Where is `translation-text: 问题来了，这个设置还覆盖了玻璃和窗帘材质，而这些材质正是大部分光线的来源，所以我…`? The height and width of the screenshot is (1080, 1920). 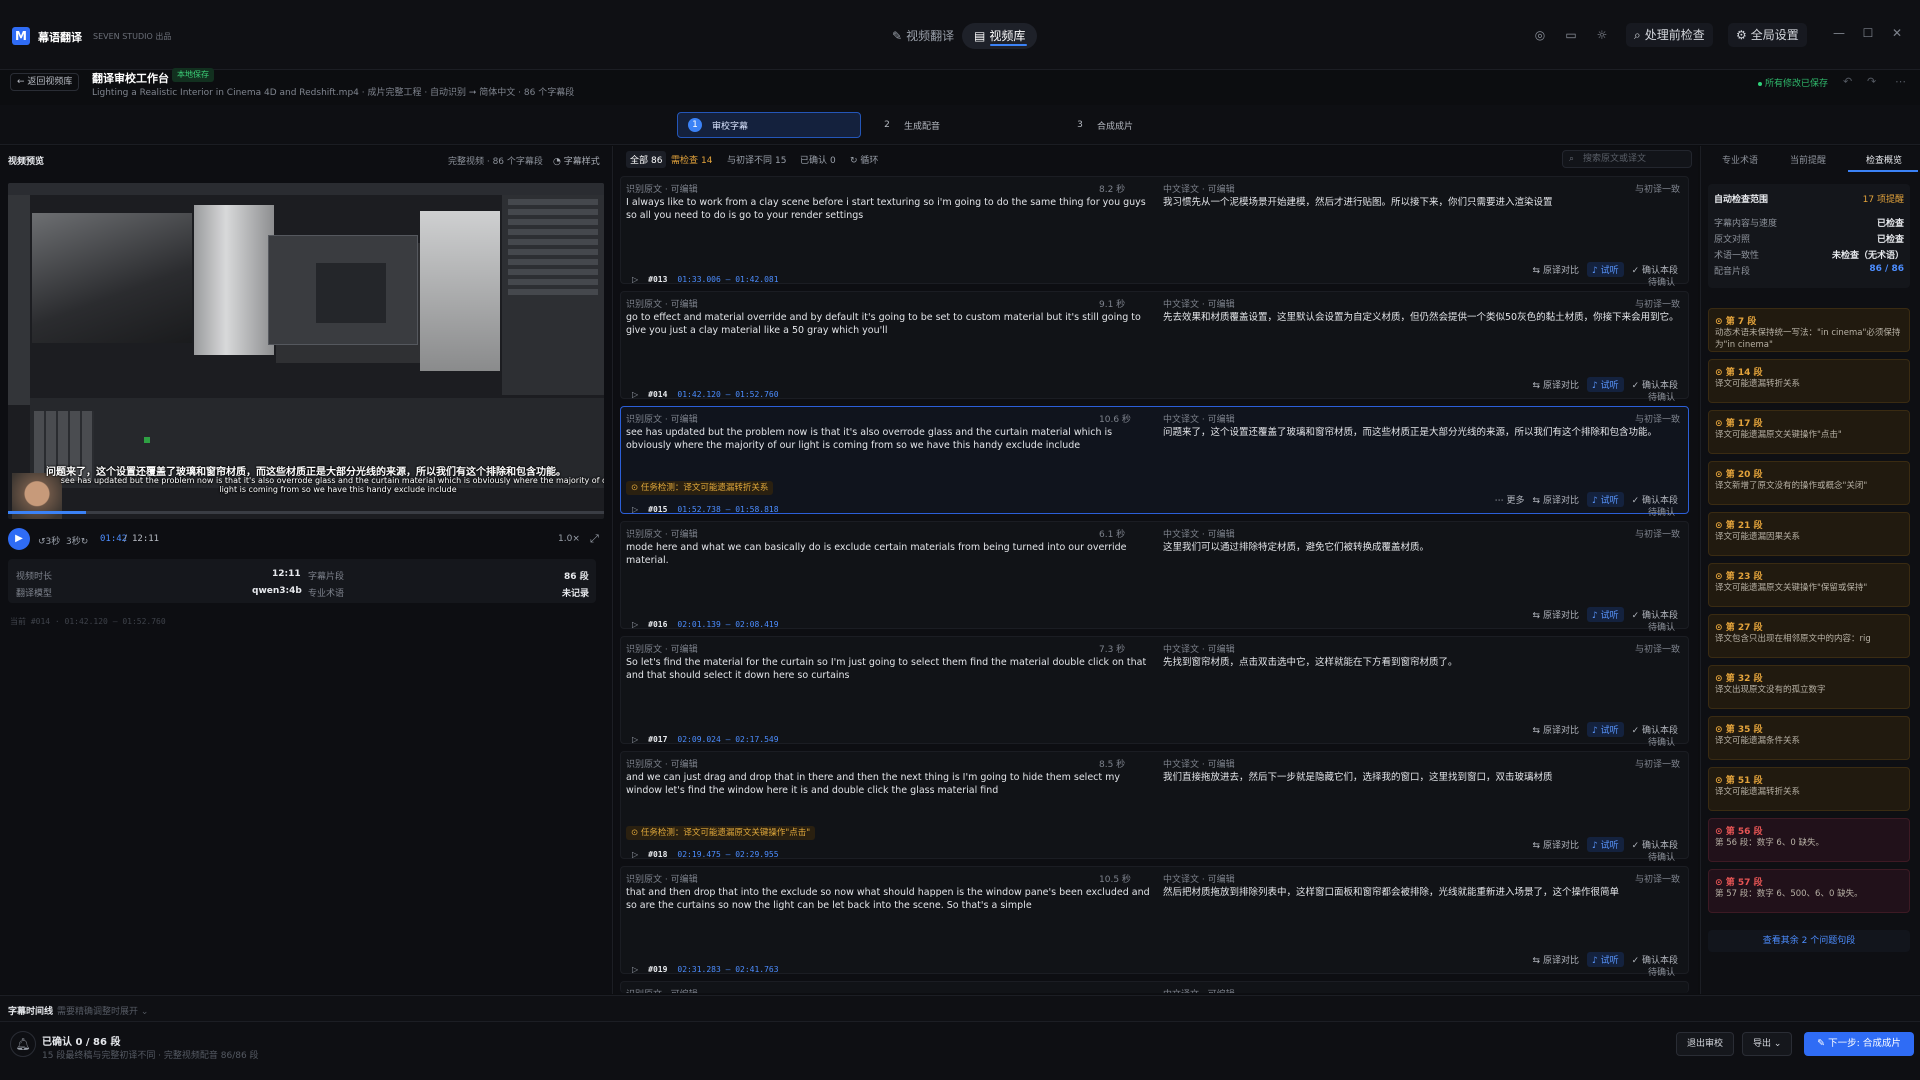 translation-text: 问题来了，这个设置还覆盖了玻璃和窗帘材质，而这些材质正是大部分光线的来源，所以我… is located at coordinates (1423, 432).